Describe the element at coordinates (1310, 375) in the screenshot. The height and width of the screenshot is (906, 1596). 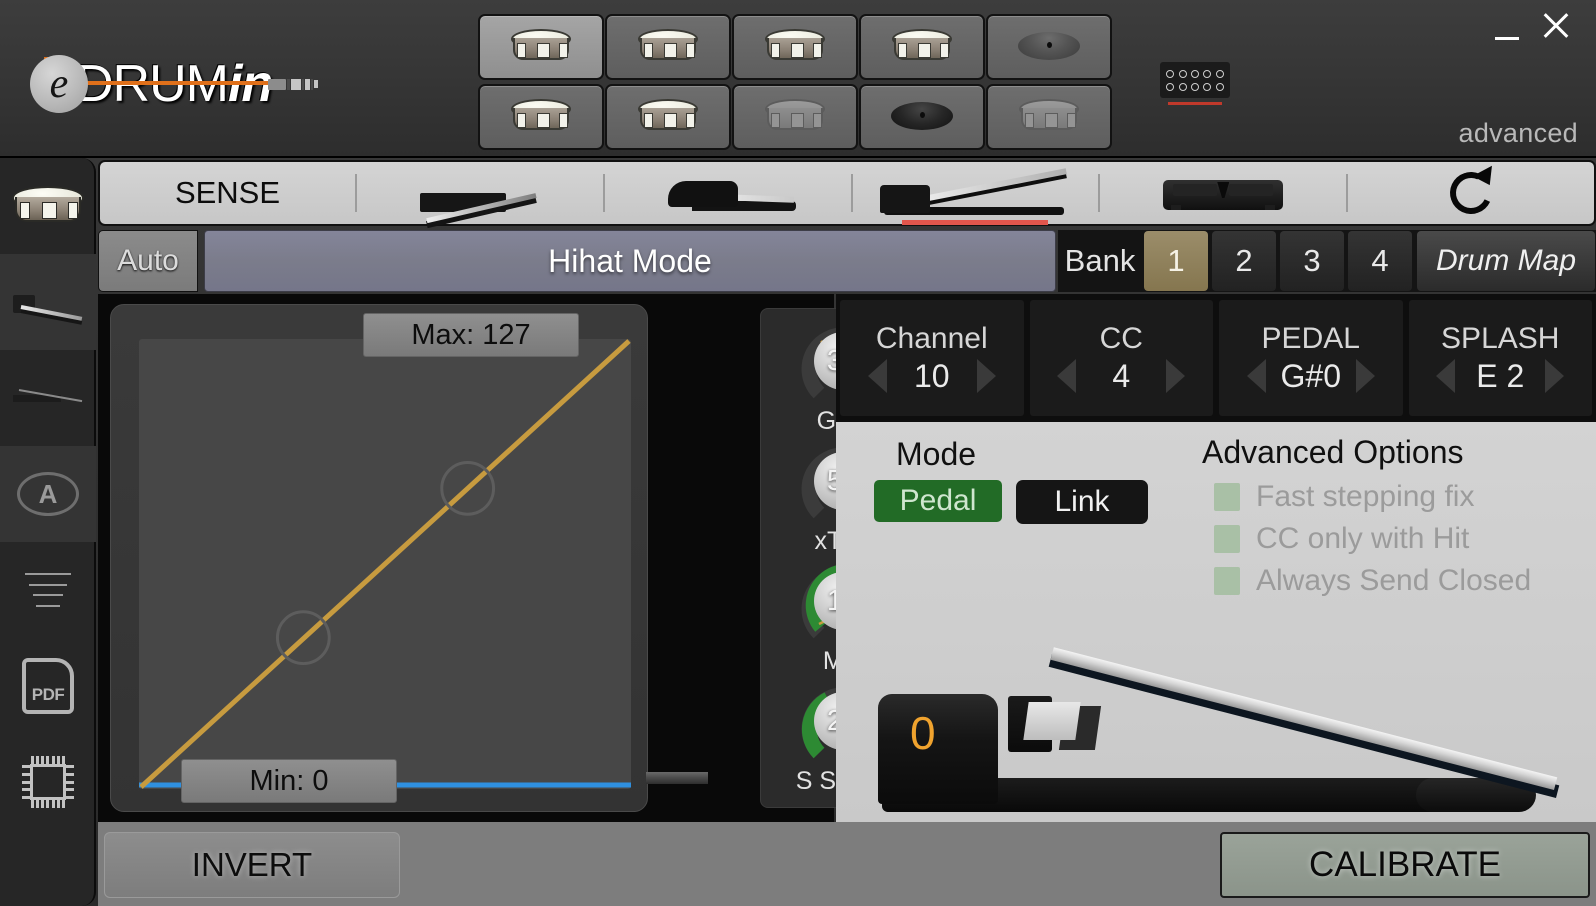
I see `pedal-param-value: G#0` at that location.